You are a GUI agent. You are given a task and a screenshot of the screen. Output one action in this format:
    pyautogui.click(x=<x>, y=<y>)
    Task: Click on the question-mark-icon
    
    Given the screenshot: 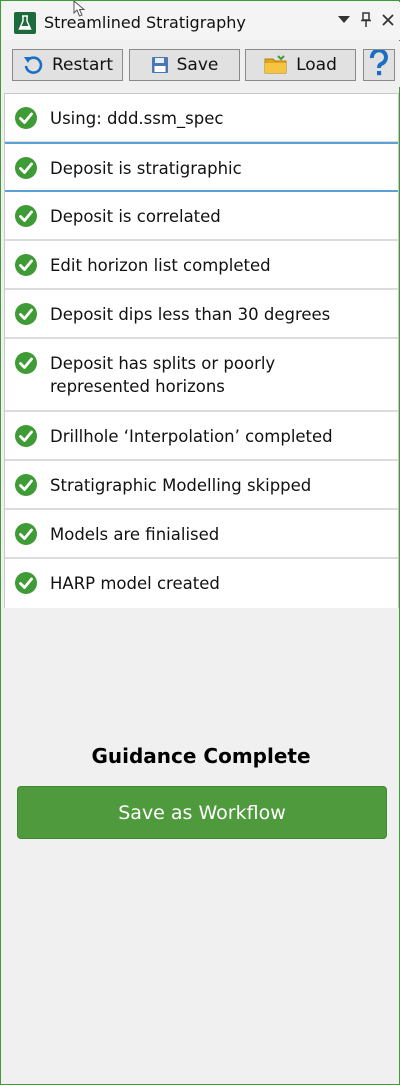 What is the action you would take?
    pyautogui.click(x=379, y=64)
    